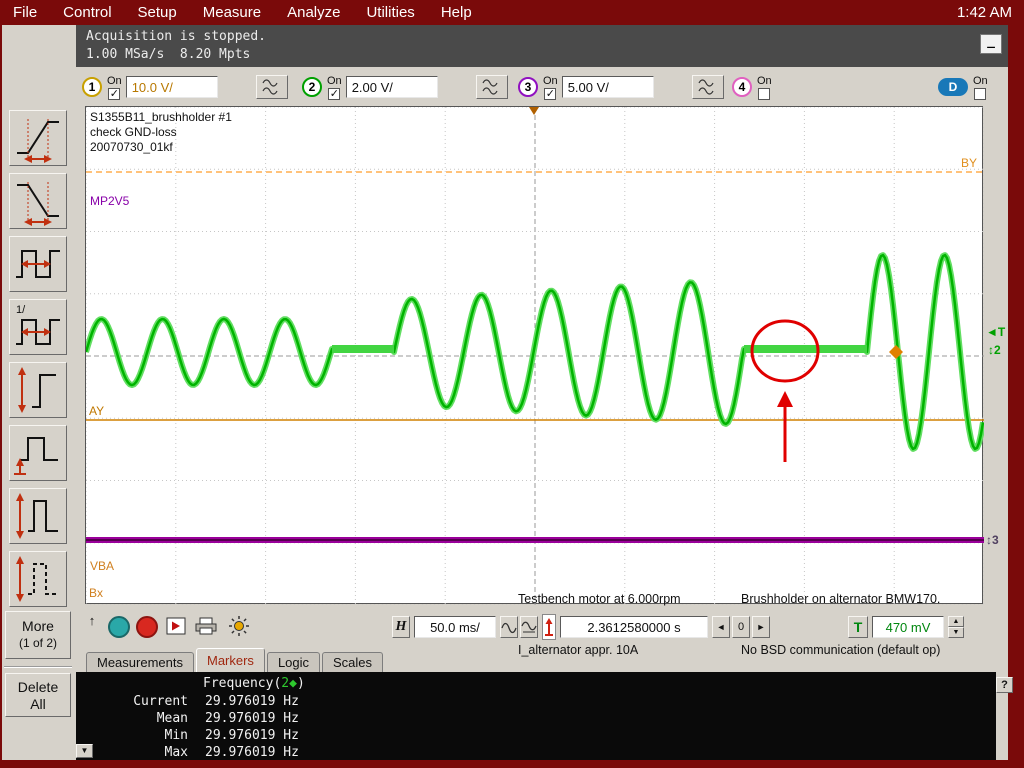  What do you see at coordinates (984, 12) in the screenshot?
I see `clock: 1:42 AM` at bounding box center [984, 12].